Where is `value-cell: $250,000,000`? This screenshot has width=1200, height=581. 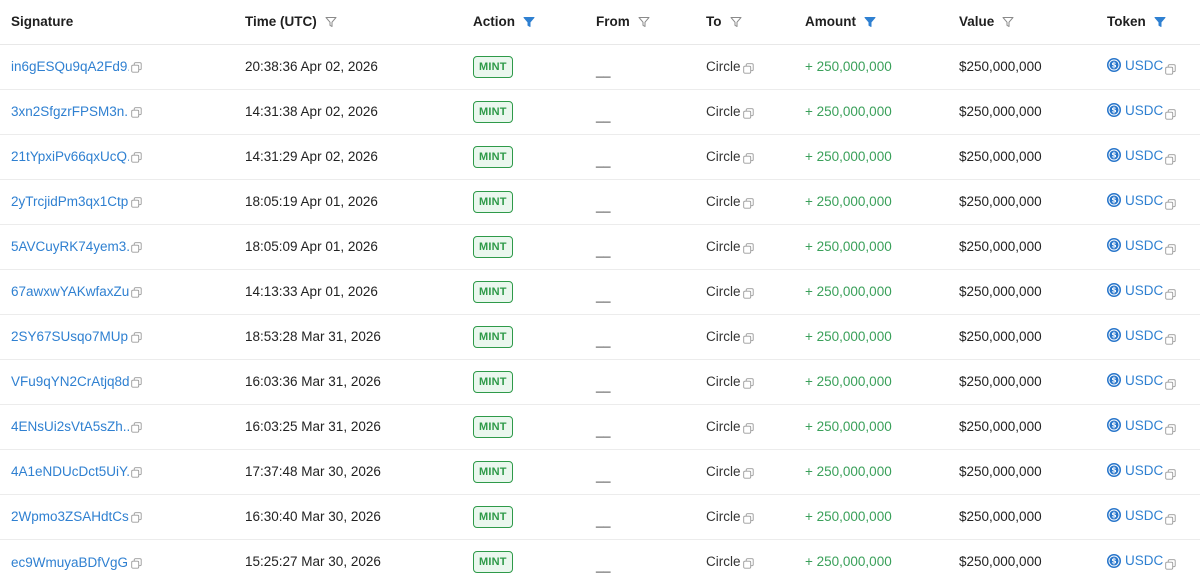 value-cell: $250,000,000 is located at coordinates (1000, 291).